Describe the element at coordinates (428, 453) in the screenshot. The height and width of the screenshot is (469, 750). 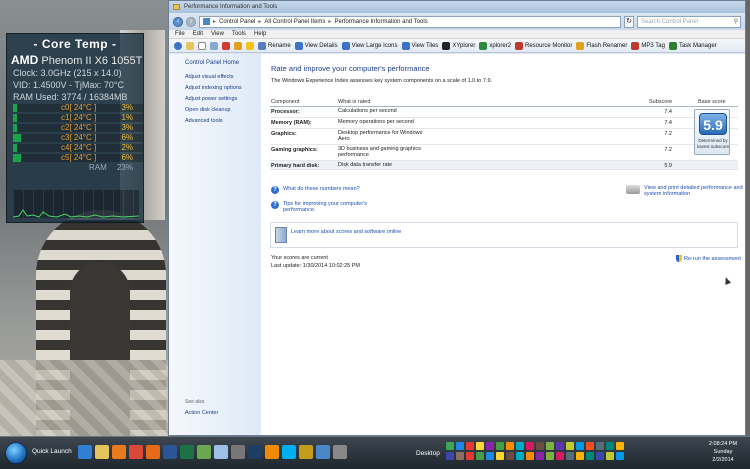
I see `desktop-toolbar-label: Desktop` at that location.